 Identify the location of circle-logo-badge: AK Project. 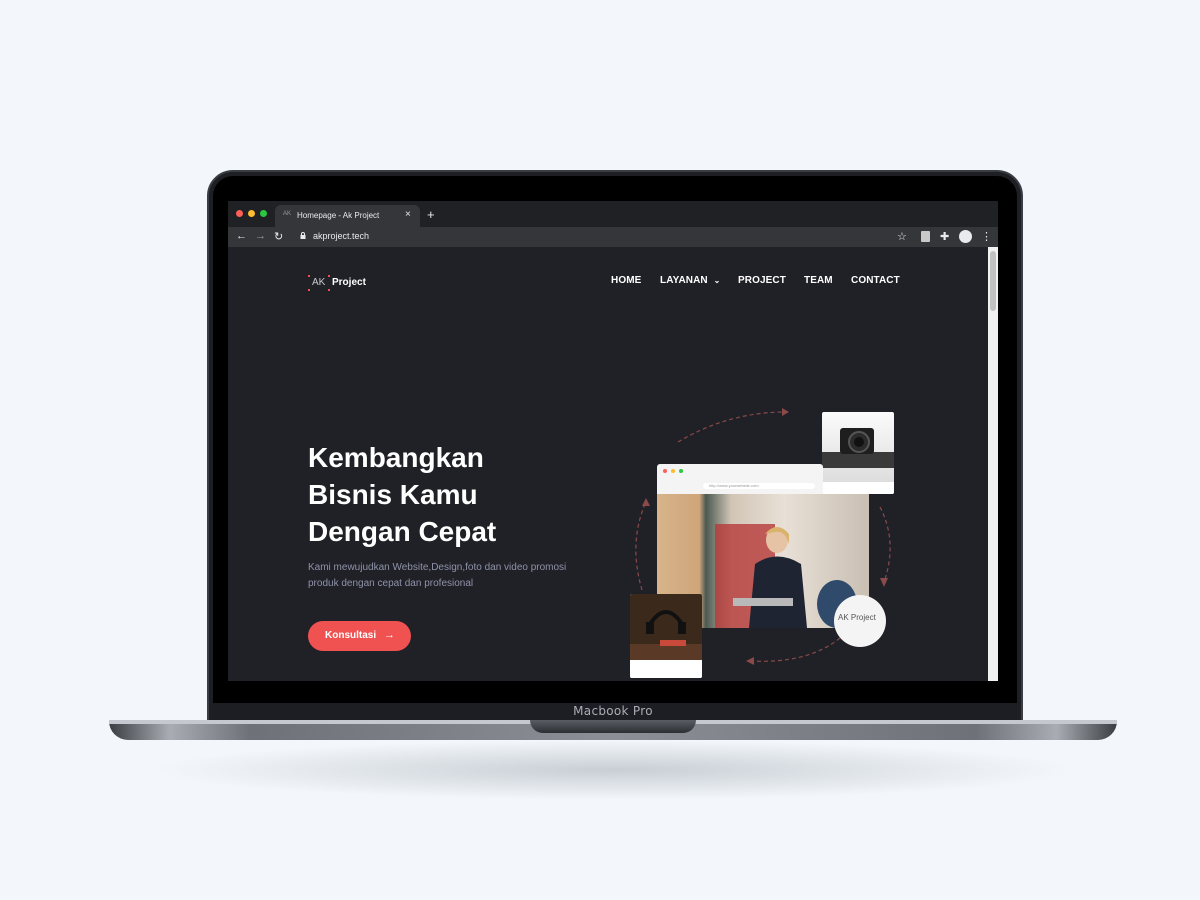
(860, 621).